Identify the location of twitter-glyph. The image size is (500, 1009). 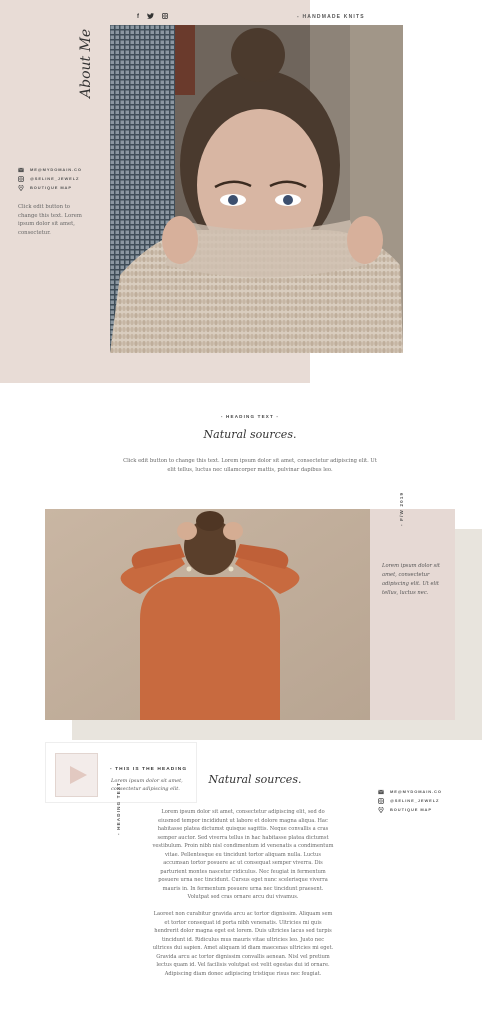
(150, 16).